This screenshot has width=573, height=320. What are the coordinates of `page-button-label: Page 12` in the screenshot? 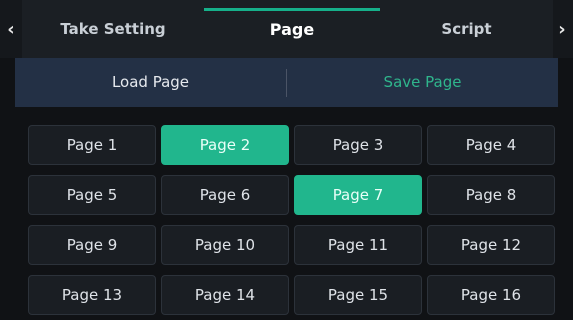 It's located at (491, 245).